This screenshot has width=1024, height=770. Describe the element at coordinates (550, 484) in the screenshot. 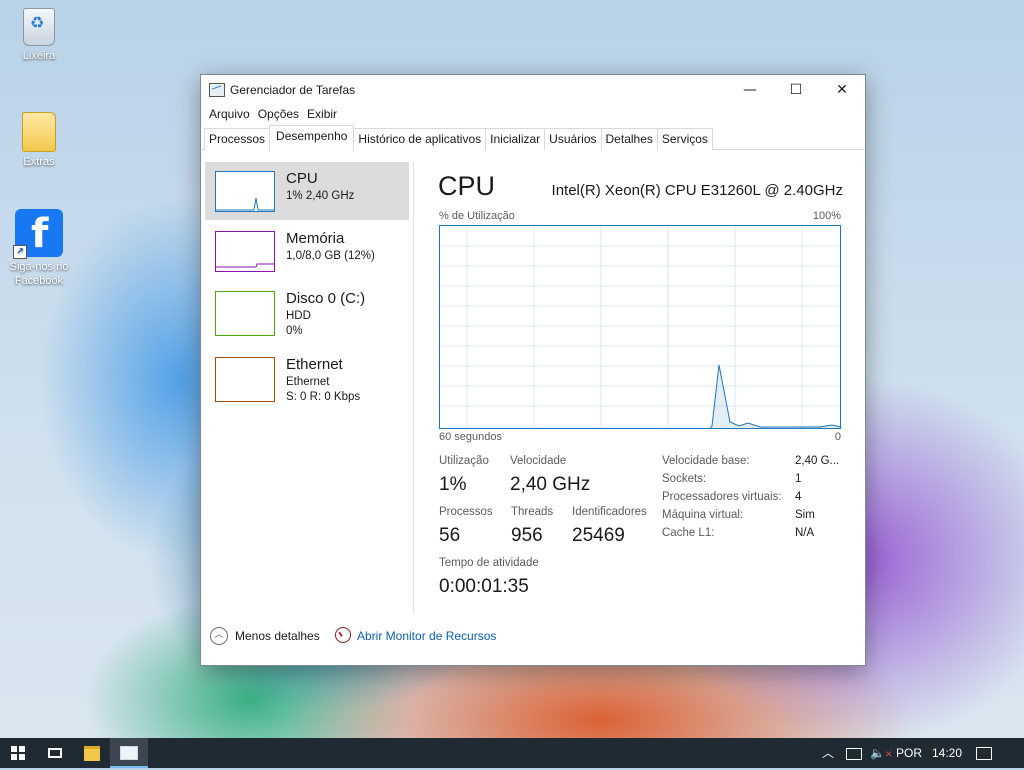

I see `speed-value: 2,40 GHz` at that location.